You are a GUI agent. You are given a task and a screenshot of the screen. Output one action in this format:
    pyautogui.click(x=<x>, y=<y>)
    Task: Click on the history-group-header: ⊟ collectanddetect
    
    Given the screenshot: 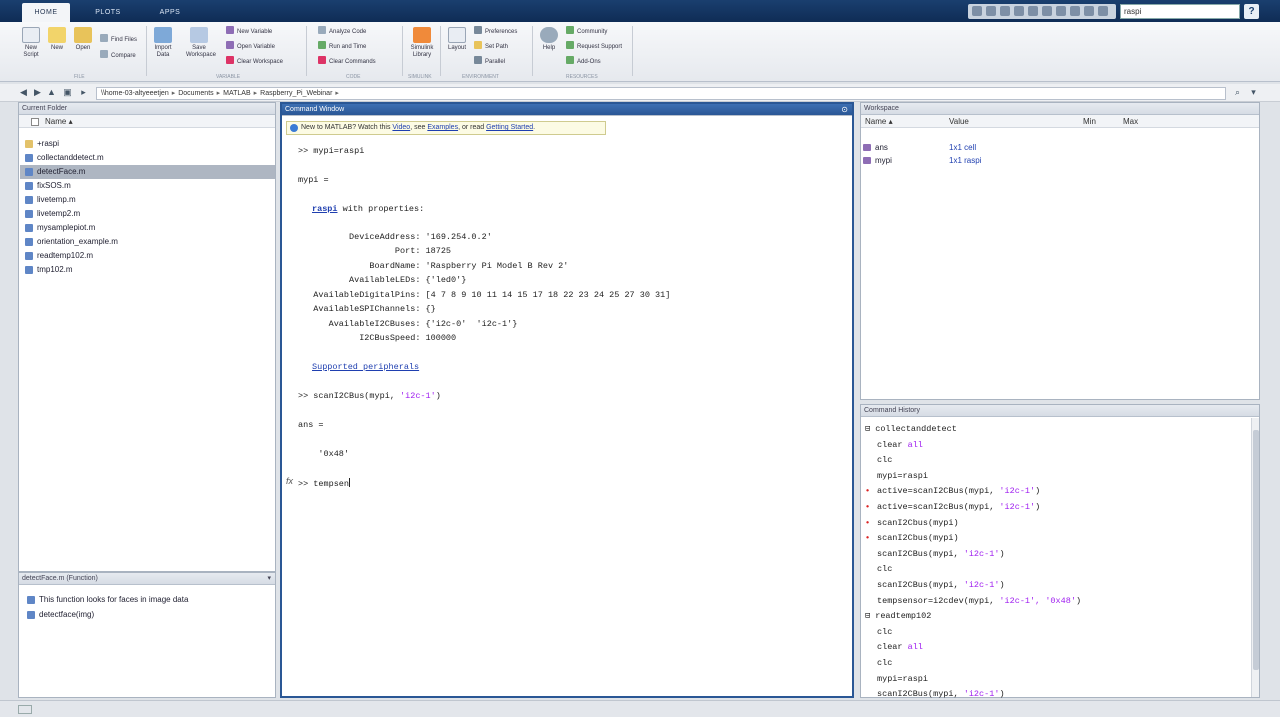 What is the action you would take?
    pyautogui.click(x=911, y=430)
    